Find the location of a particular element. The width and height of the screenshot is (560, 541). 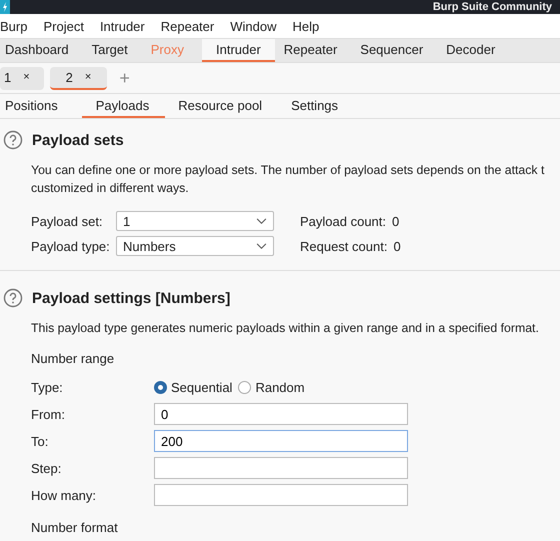

menu-item: Project is located at coordinates (63, 26).